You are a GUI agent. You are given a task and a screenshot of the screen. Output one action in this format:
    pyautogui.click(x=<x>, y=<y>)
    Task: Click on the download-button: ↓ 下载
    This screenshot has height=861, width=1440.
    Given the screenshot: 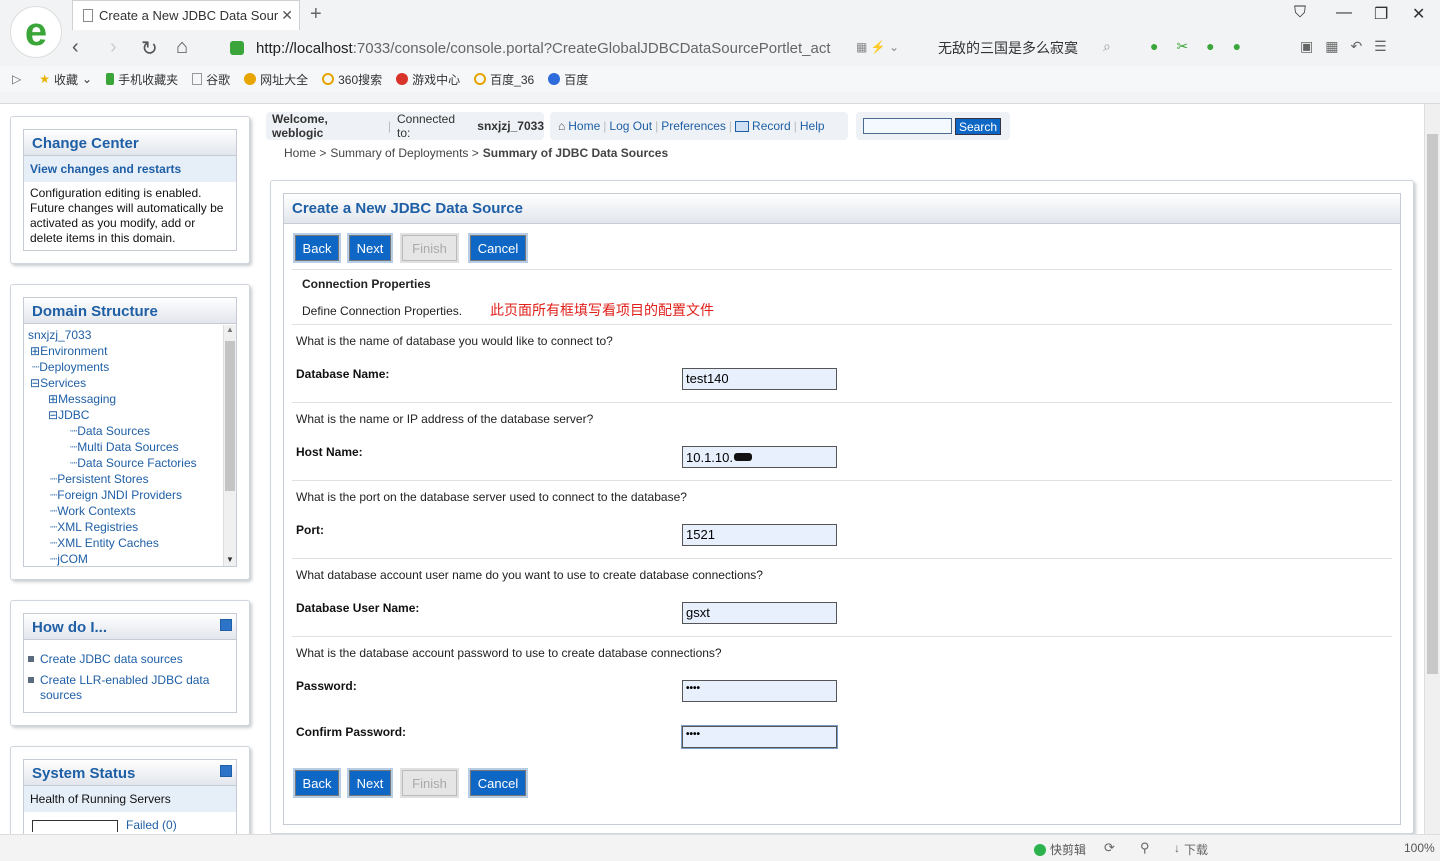 What is the action you would take?
    pyautogui.click(x=1191, y=849)
    